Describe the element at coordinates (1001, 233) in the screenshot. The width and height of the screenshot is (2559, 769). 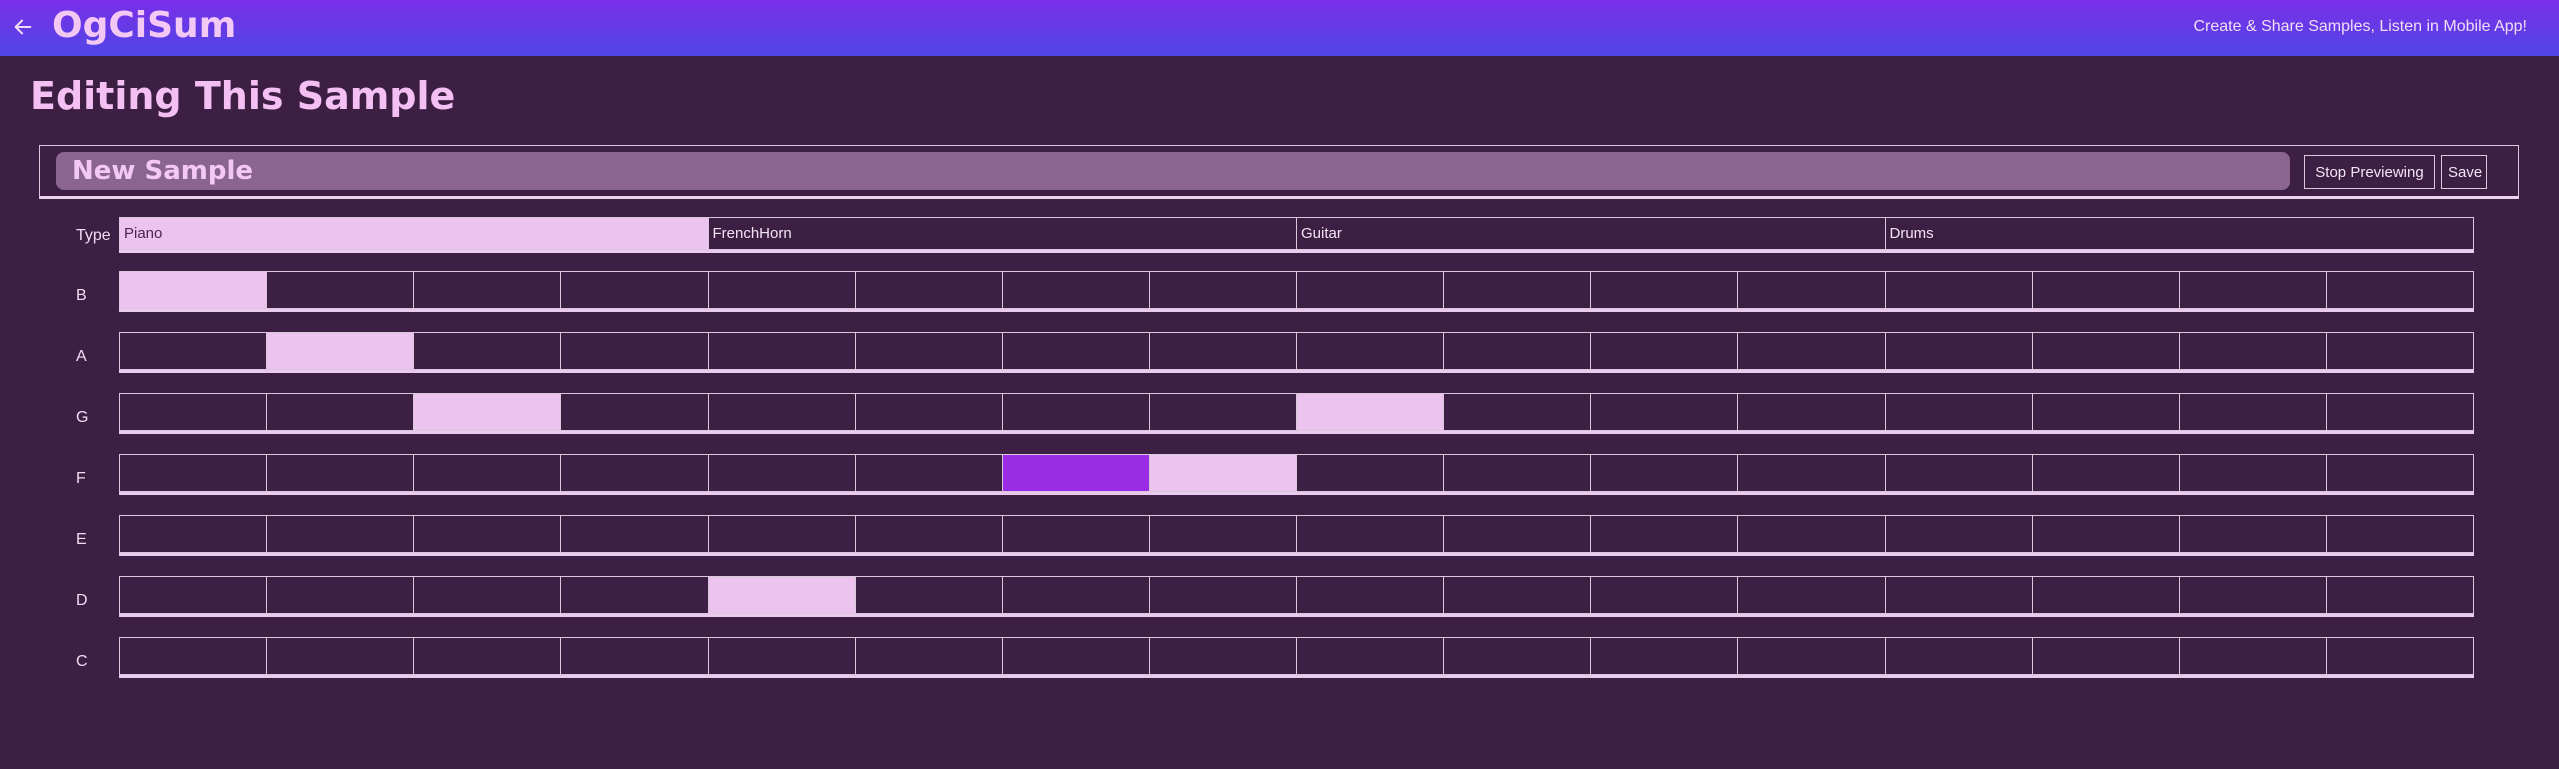
I see `type-option-frenchhorn: FrenchHorn` at that location.